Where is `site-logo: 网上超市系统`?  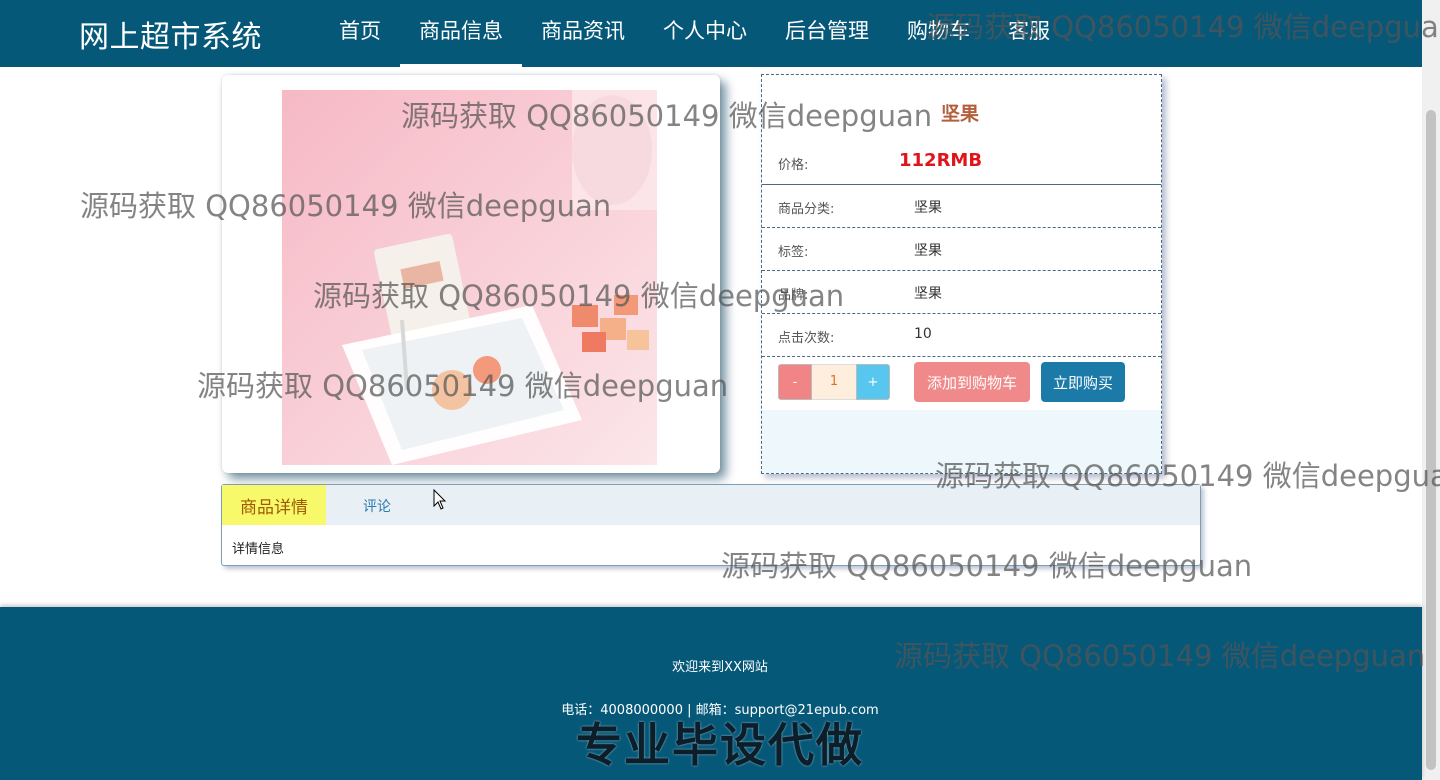 site-logo: 网上超市系统 is located at coordinates (170, 34).